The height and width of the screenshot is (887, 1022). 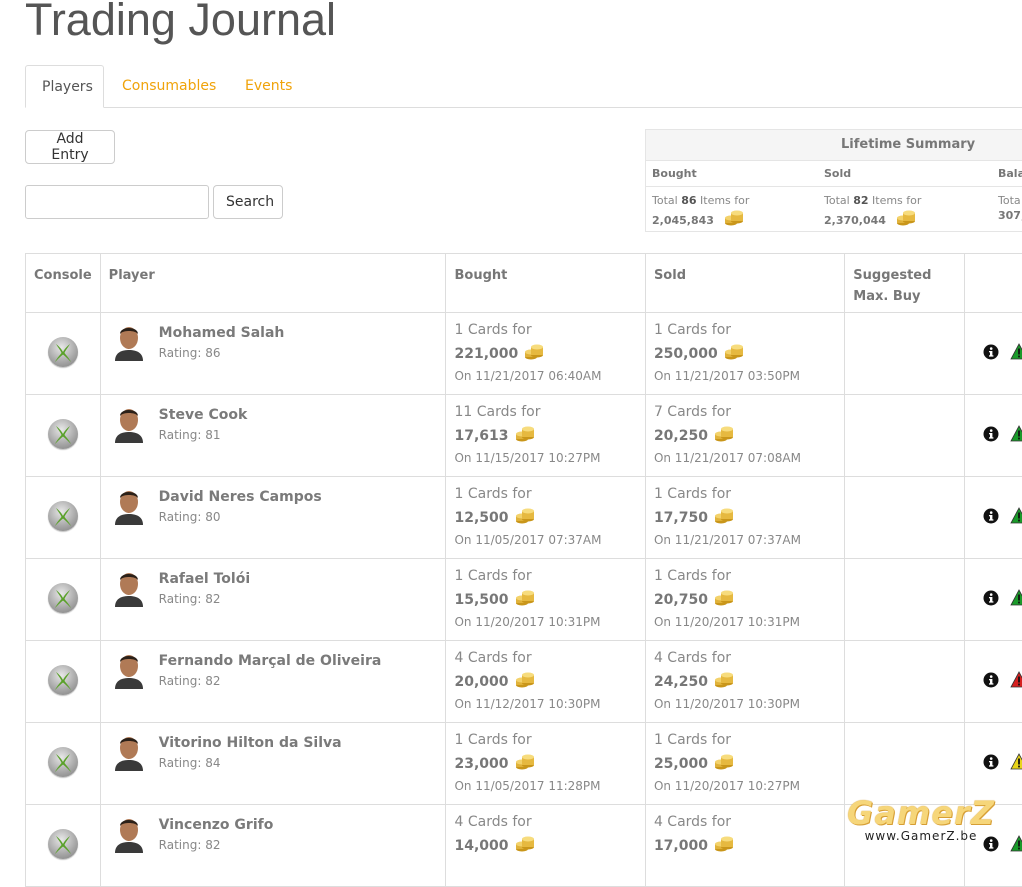 What do you see at coordinates (70, 147) in the screenshot?
I see `add-entry-button: Add Entry` at bounding box center [70, 147].